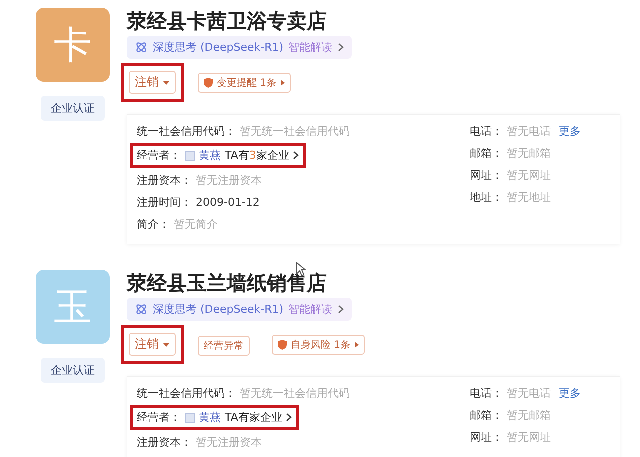  What do you see at coordinates (153, 224) in the screenshot?
I see `field-label: 简介：` at bounding box center [153, 224].